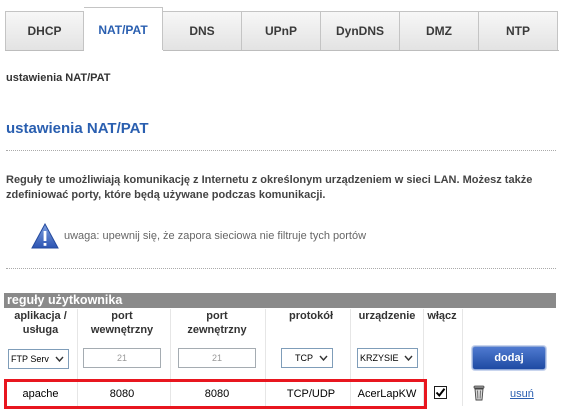  I want to click on device-select: KRZYSIE, so click(387, 358).